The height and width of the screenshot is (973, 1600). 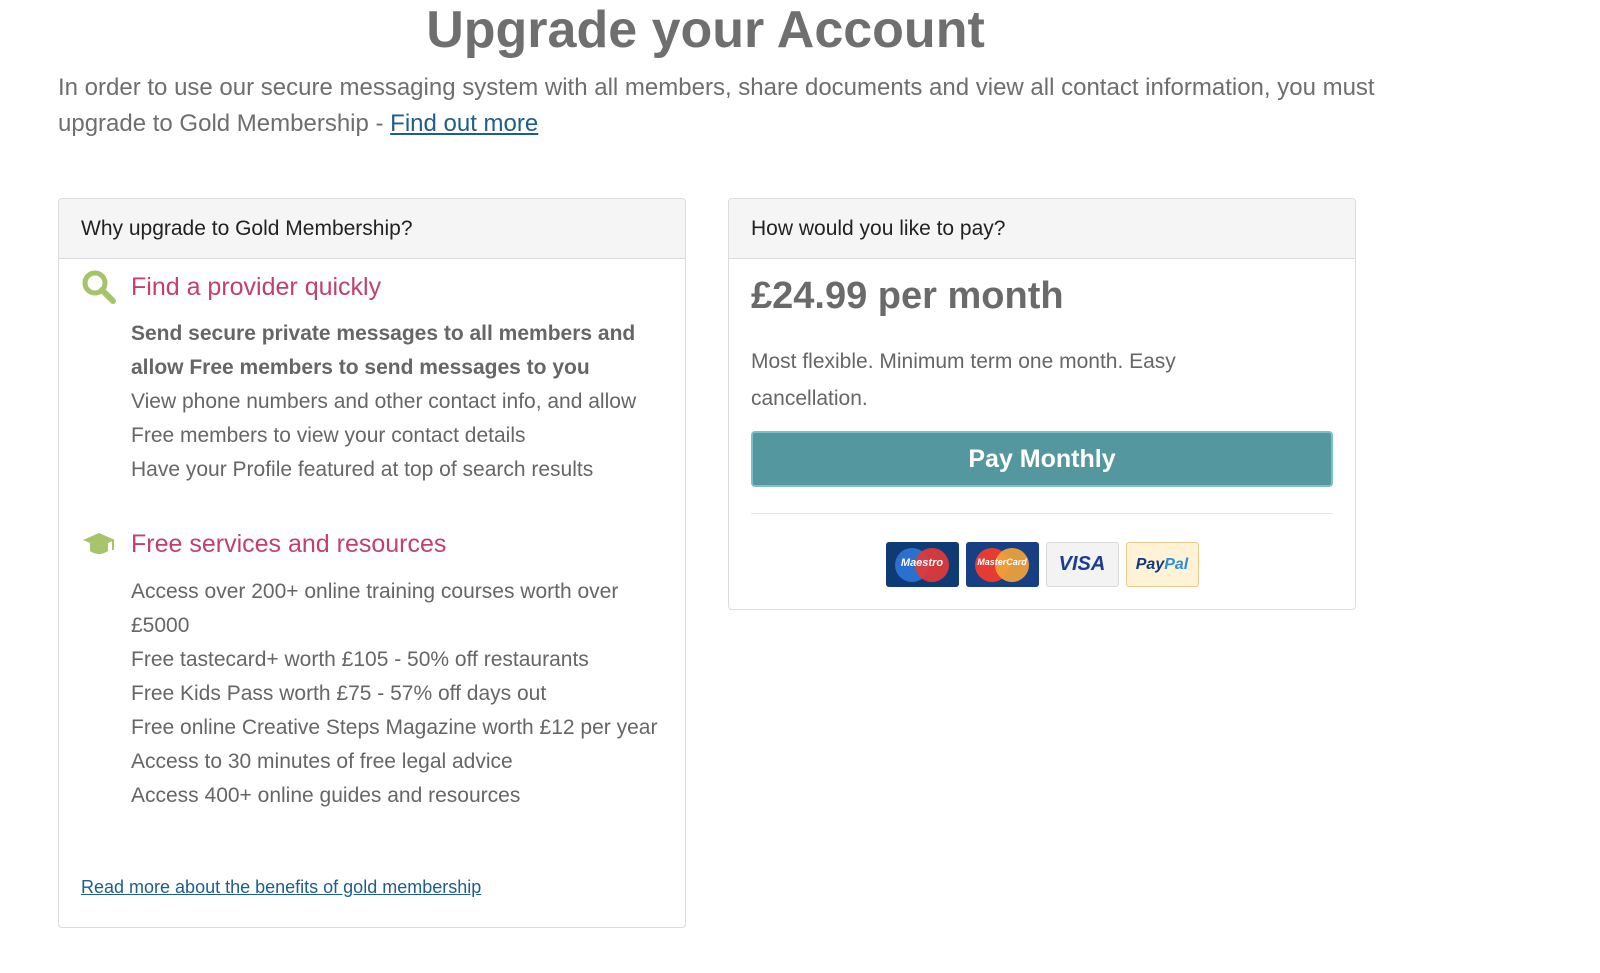 I want to click on payment-heading: How would you like to pay?, so click(x=1042, y=229).